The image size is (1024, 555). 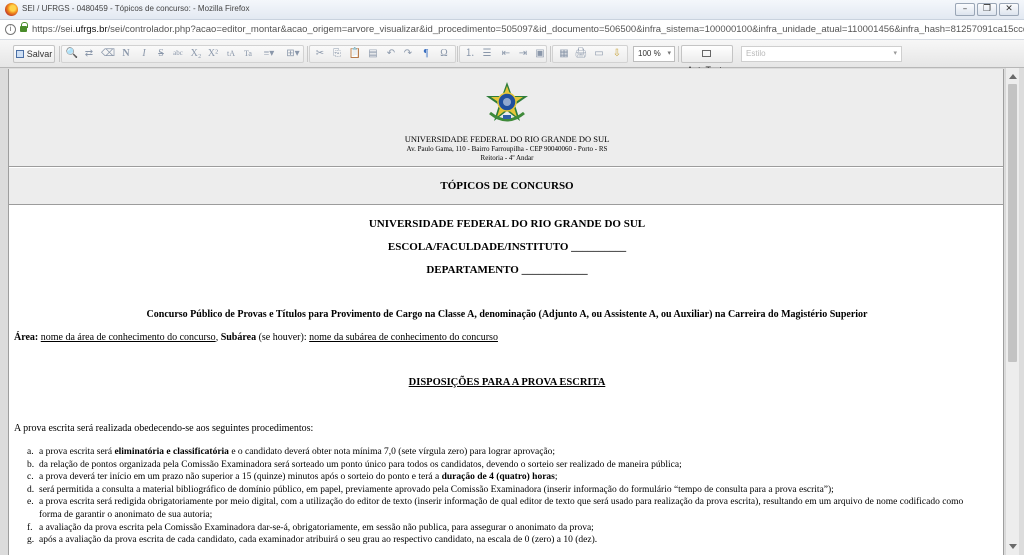 I want to click on outdent-icon: ⇤, so click(x=506, y=53).